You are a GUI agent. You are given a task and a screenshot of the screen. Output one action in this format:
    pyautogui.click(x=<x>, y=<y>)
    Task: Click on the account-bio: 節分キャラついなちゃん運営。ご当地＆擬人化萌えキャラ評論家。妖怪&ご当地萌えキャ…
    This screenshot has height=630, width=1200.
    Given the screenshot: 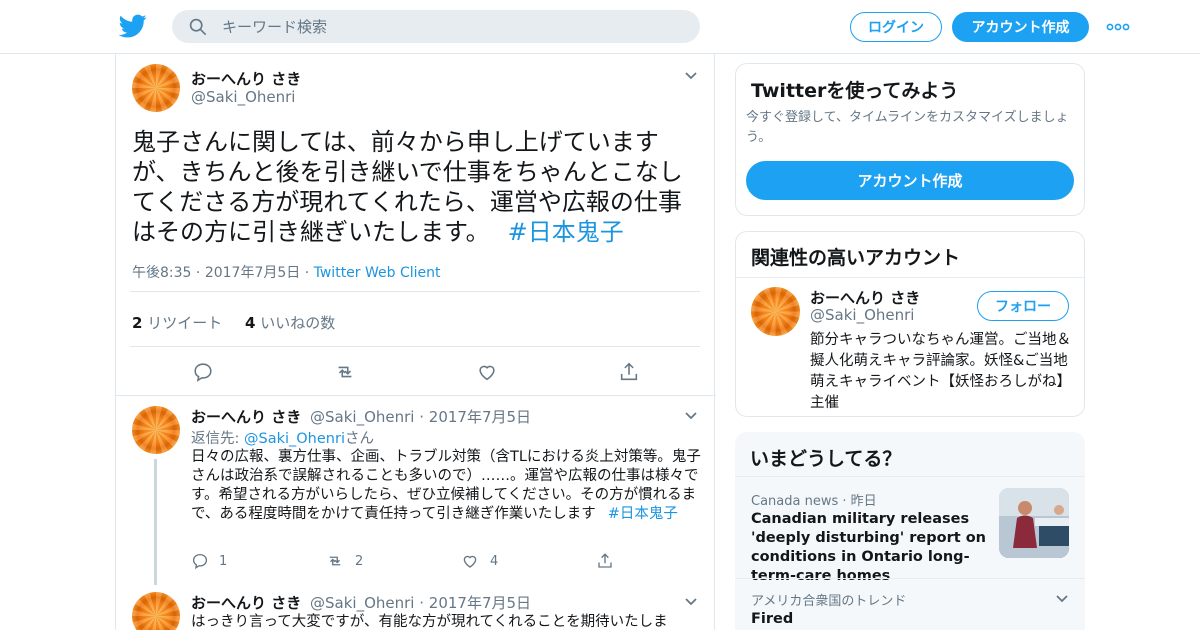 What is the action you would take?
    pyautogui.click(x=940, y=371)
    